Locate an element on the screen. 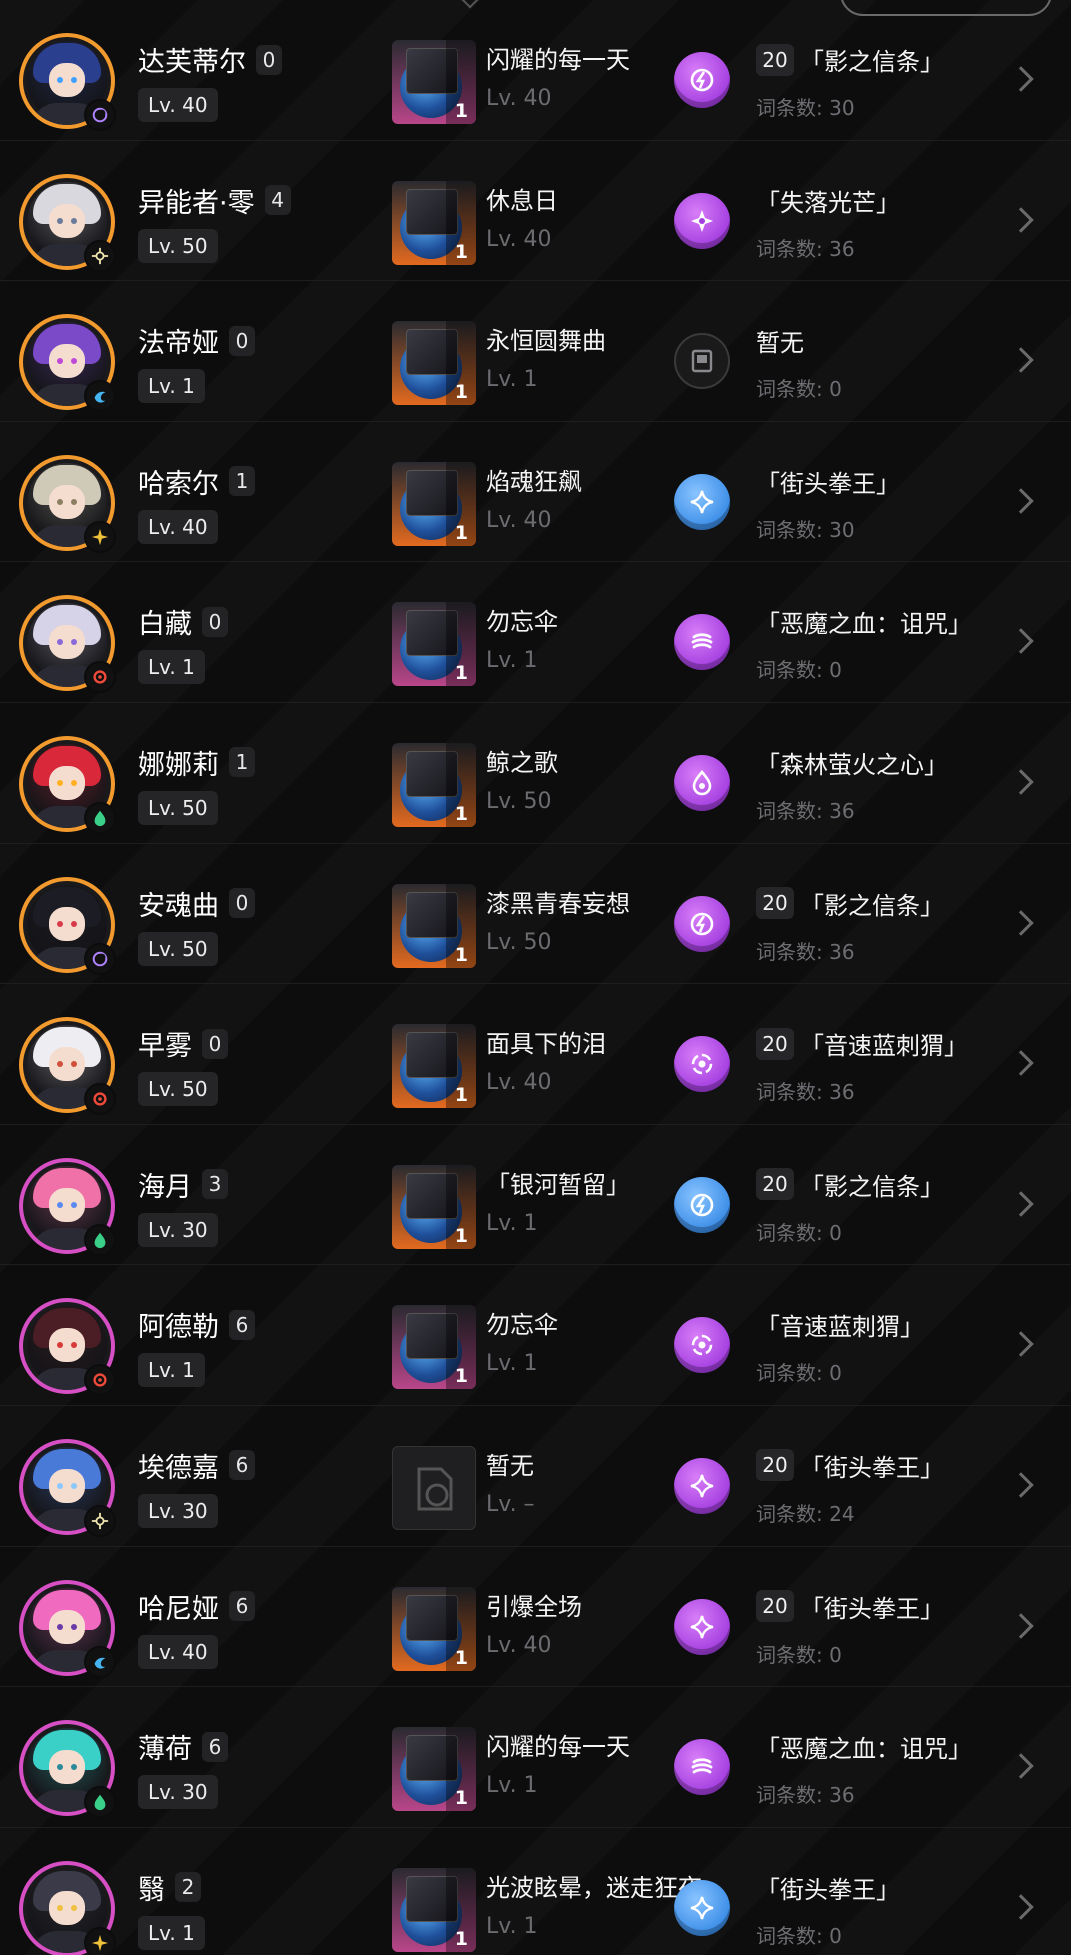 The height and width of the screenshot is (1955, 1071). mindscape-badge: 3 is located at coordinates (215, 1184).